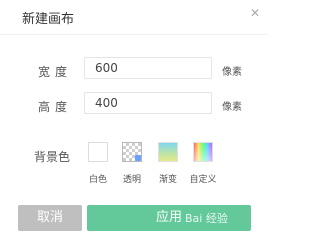 The image size is (320, 244). I want to click on selected-indicator-icon, so click(138, 158).